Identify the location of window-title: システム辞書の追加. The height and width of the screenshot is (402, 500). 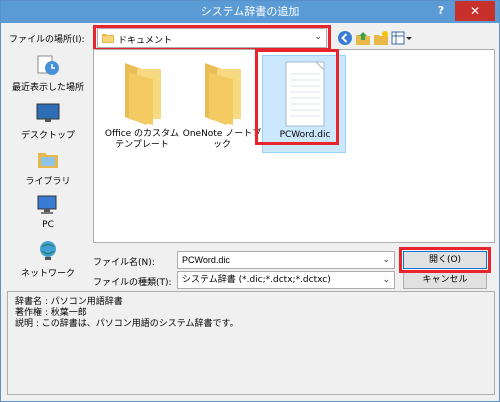
(250, 11).